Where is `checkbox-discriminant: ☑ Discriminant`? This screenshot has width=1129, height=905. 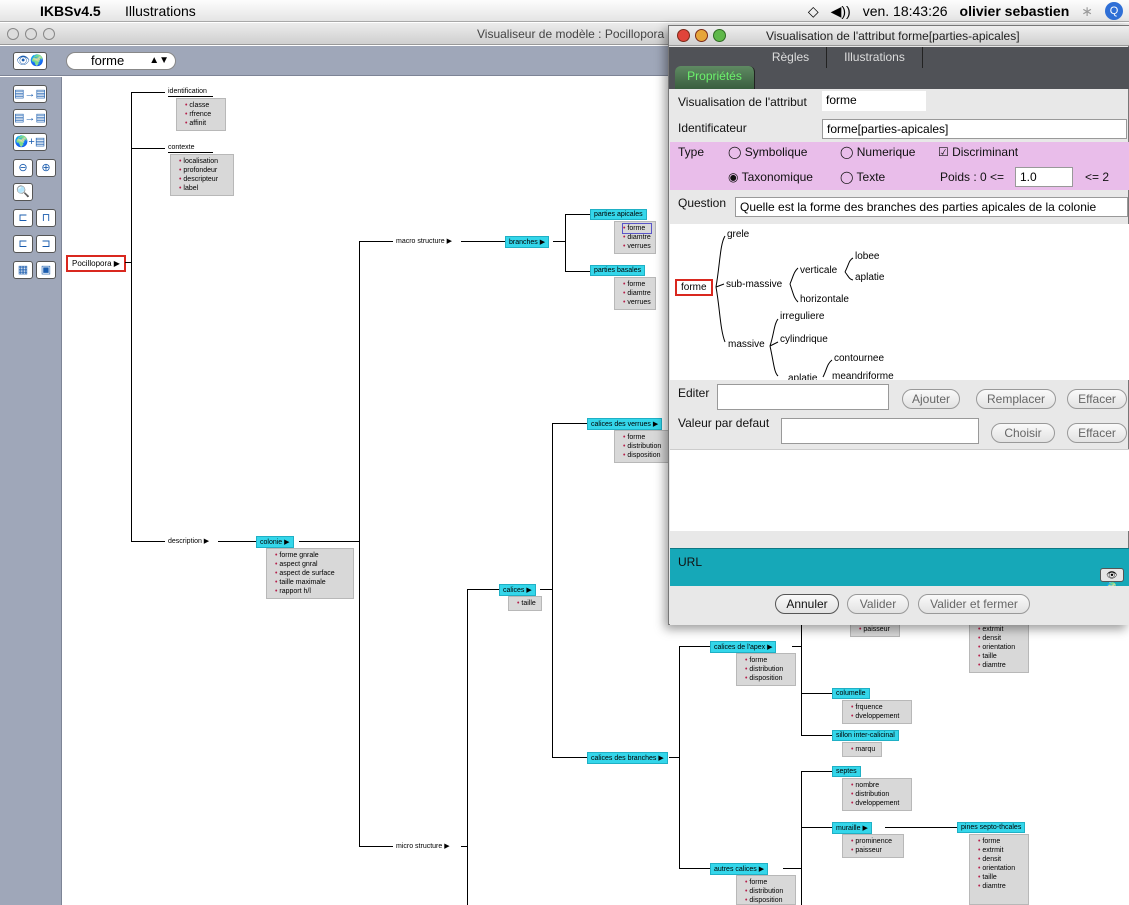 checkbox-discriminant: ☑ Discriminant is located at coordinates (978, 152).